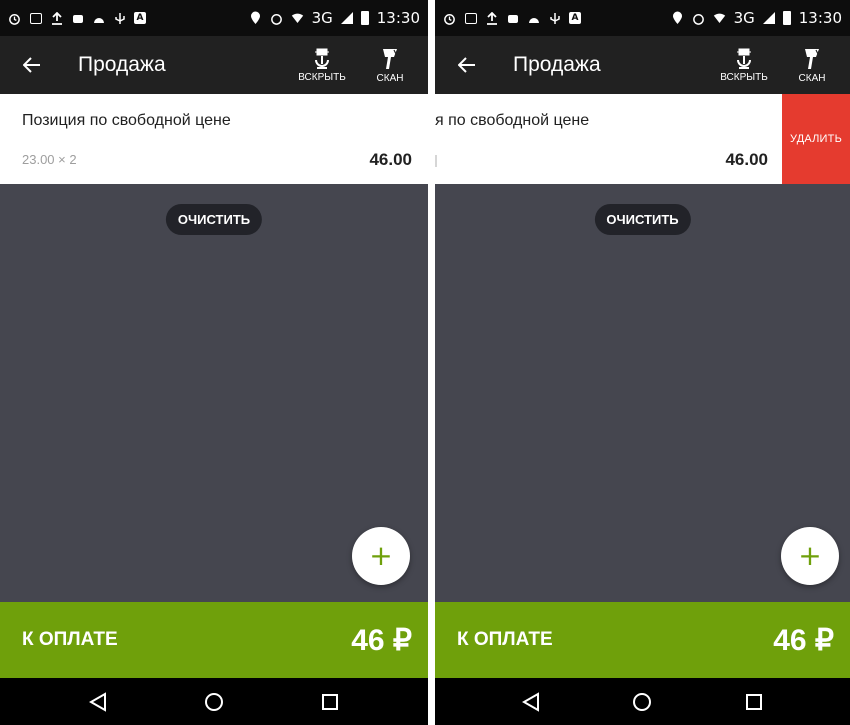  I want to click on item-name: я по свободной цене, so click(512, 120).